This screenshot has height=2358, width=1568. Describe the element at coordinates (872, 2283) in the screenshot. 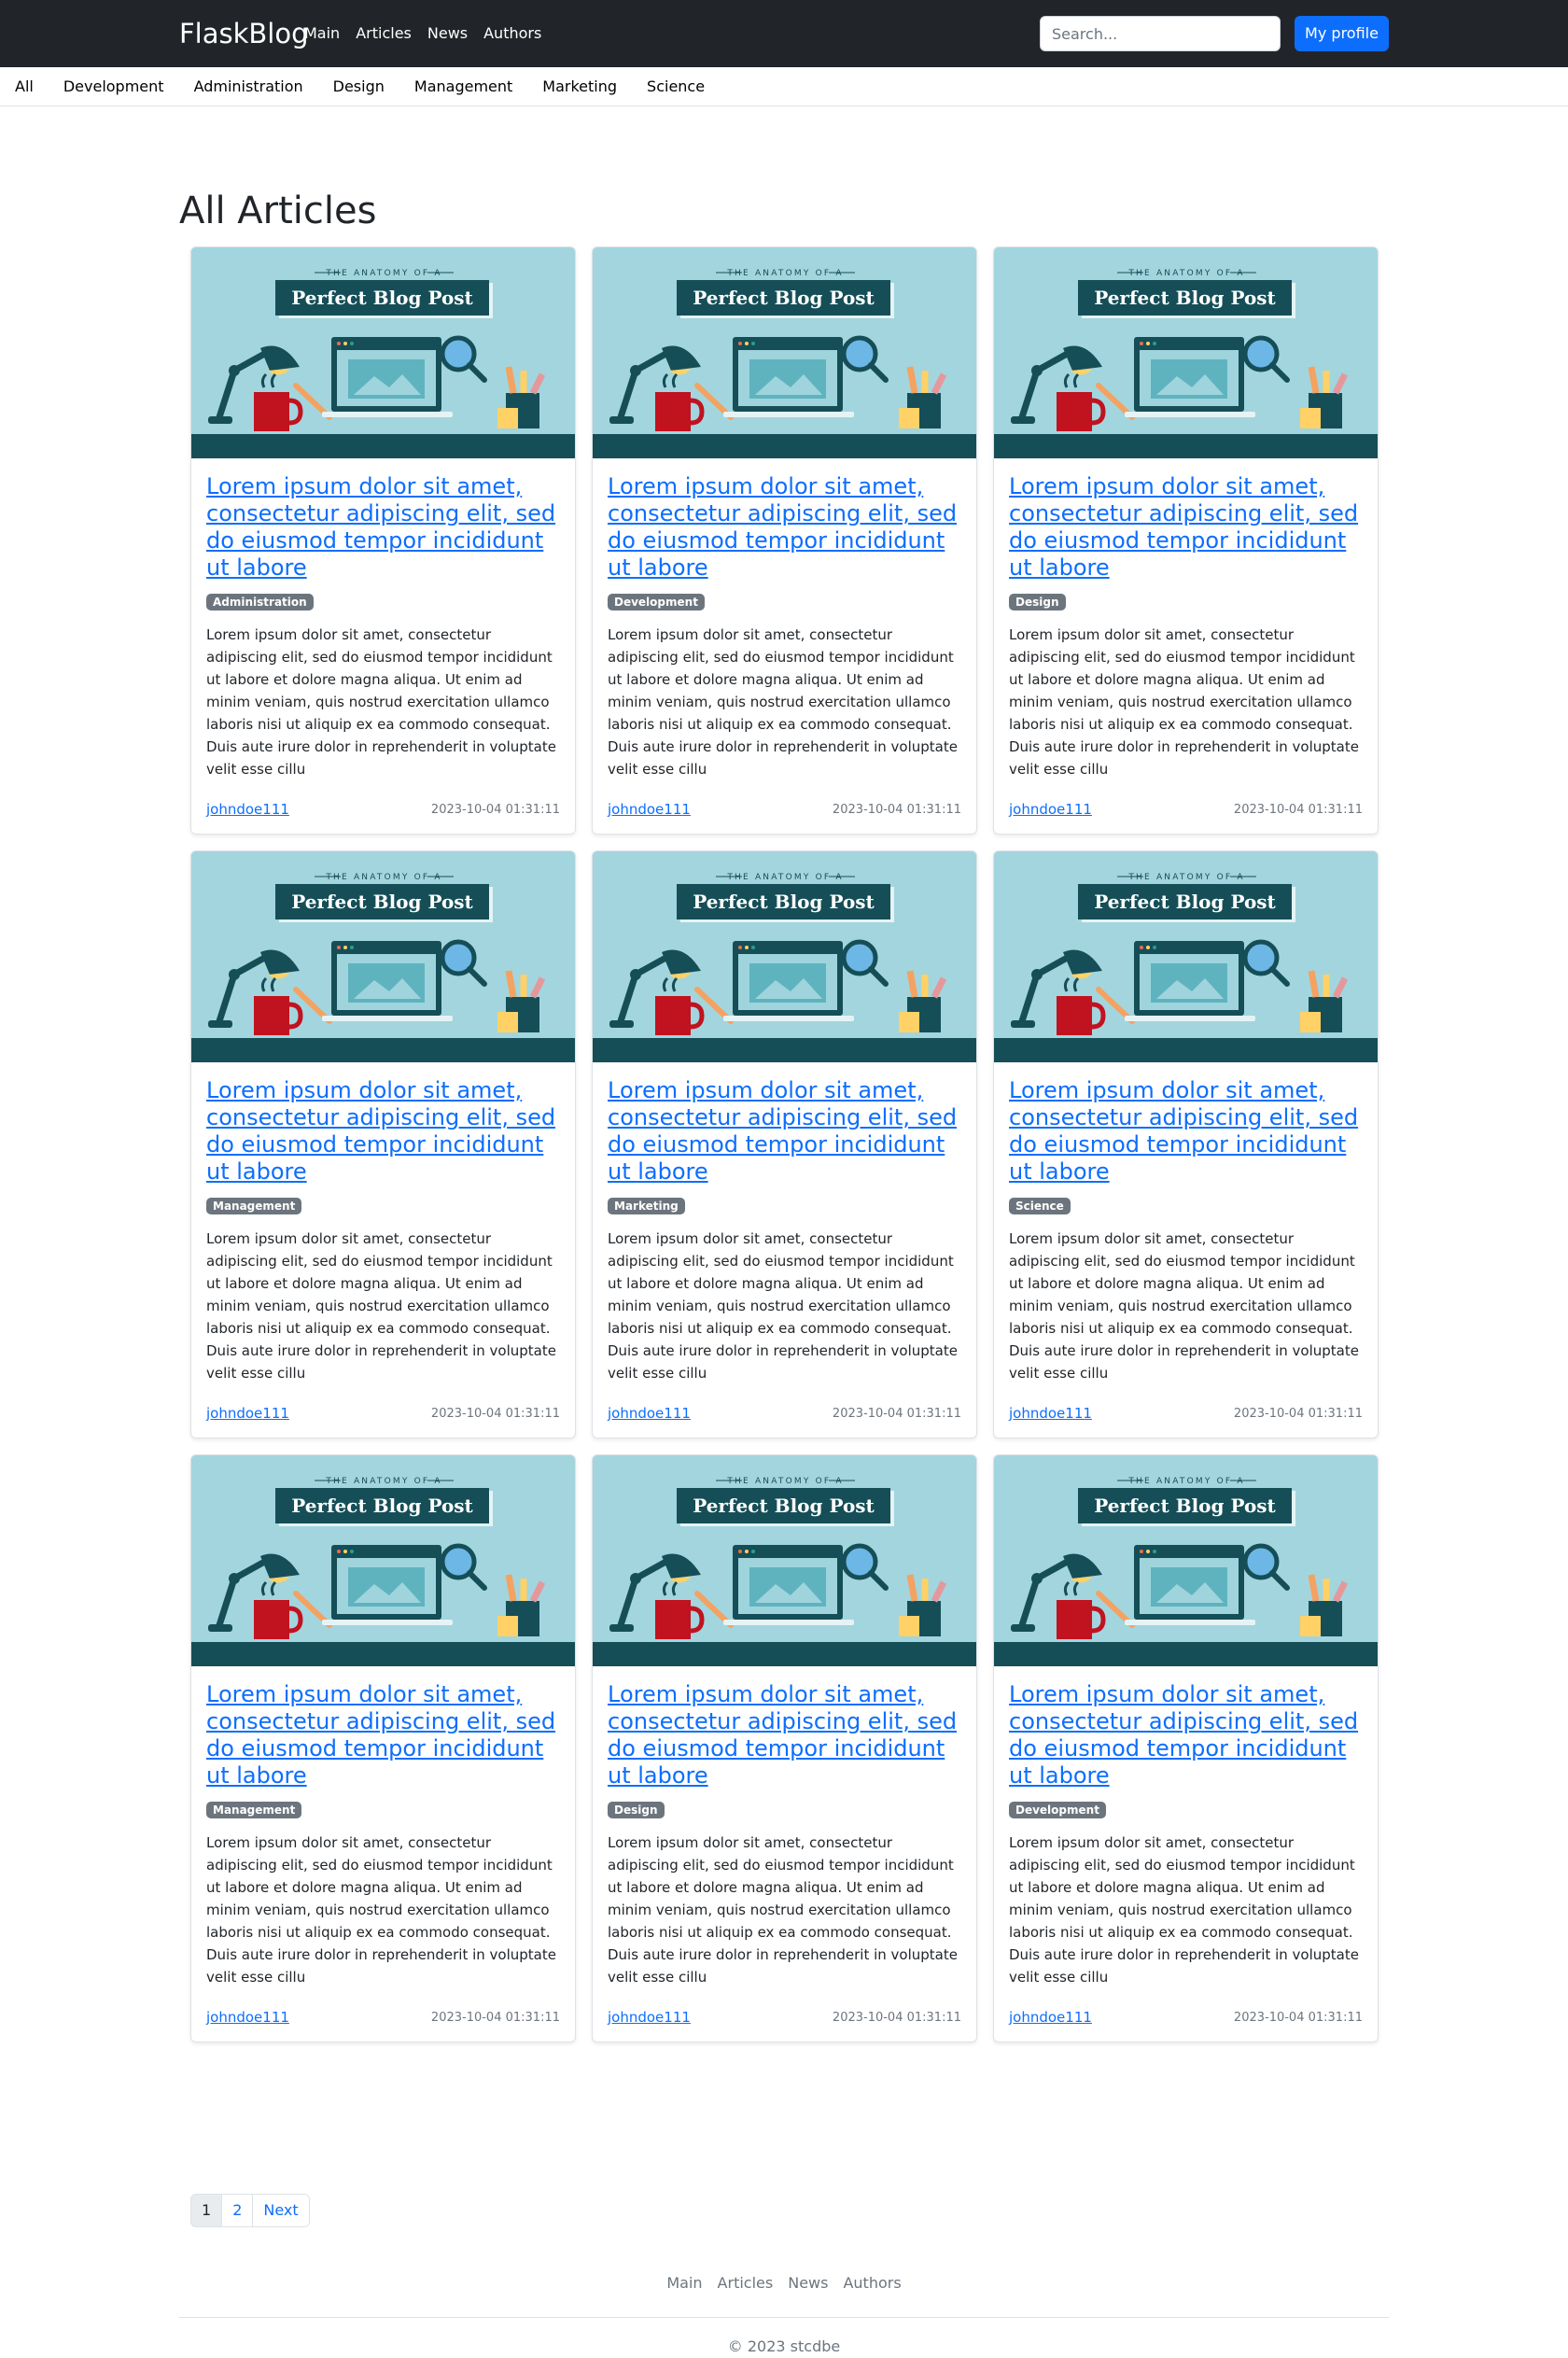

I see `footer-link-authors: Authors` at that location.